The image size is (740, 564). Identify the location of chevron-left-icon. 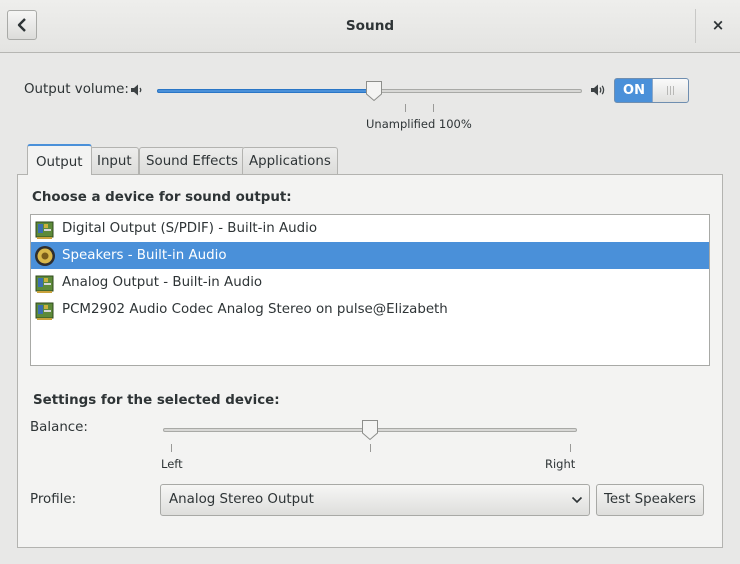
(21, 25).